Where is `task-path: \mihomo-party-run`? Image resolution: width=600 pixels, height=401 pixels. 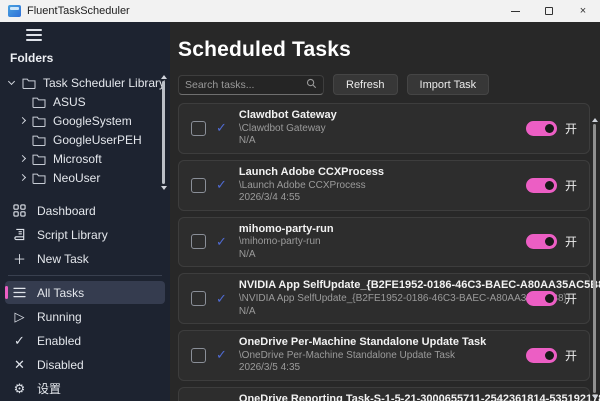 task-path: \mihomo-party-run is located at coordinates (279, 242).